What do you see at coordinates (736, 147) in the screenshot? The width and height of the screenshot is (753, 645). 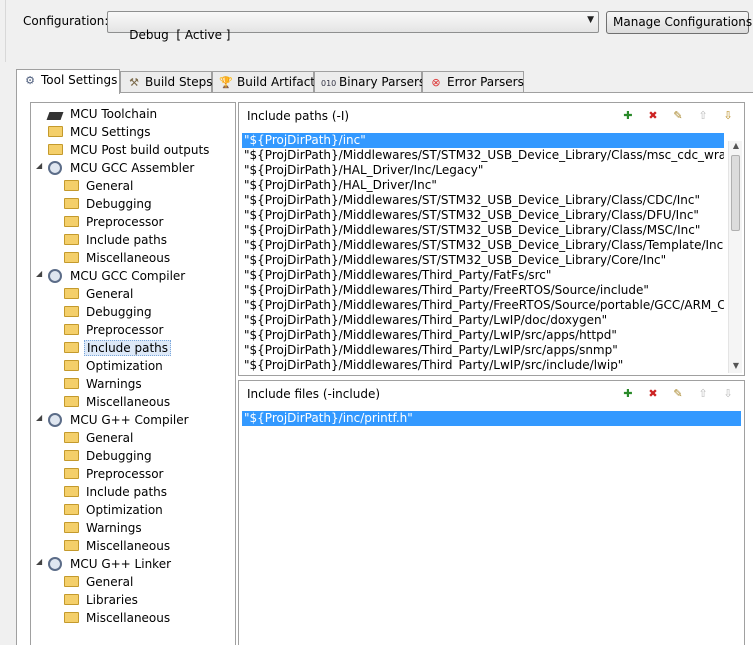 I see `scroll-up-icon: ▲` at bounding box center [736, 147].